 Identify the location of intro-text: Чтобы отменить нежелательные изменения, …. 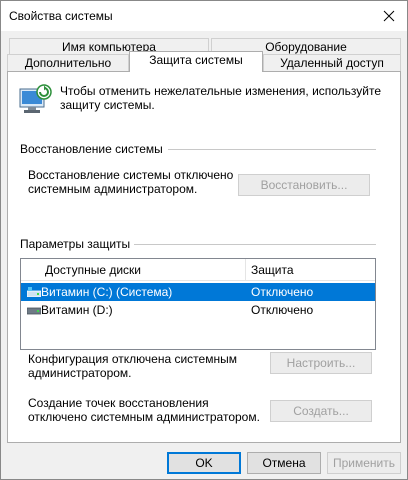
(221, 98).